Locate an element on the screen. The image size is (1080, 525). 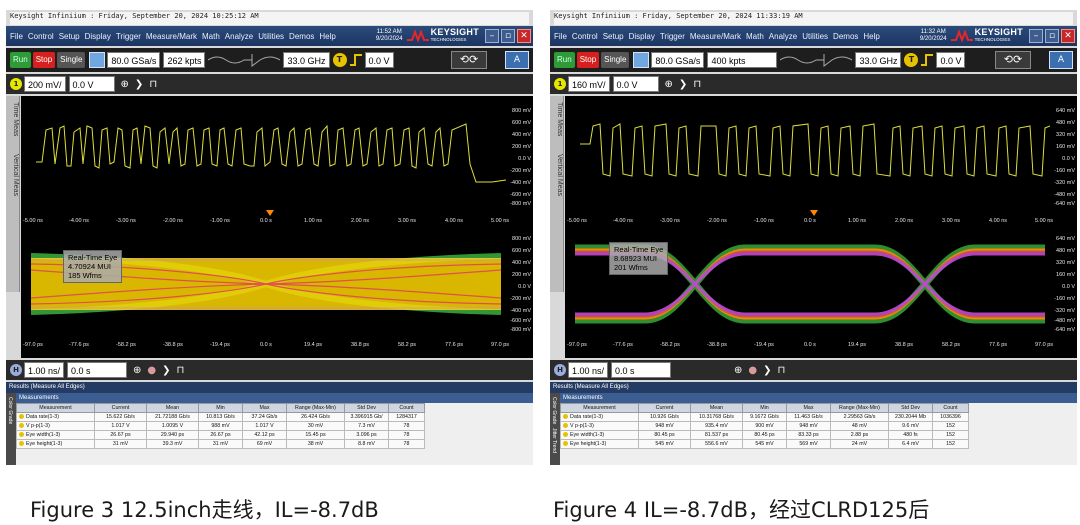
channel-scale-field: 160 mV/ is located at coordinates (589, 84).